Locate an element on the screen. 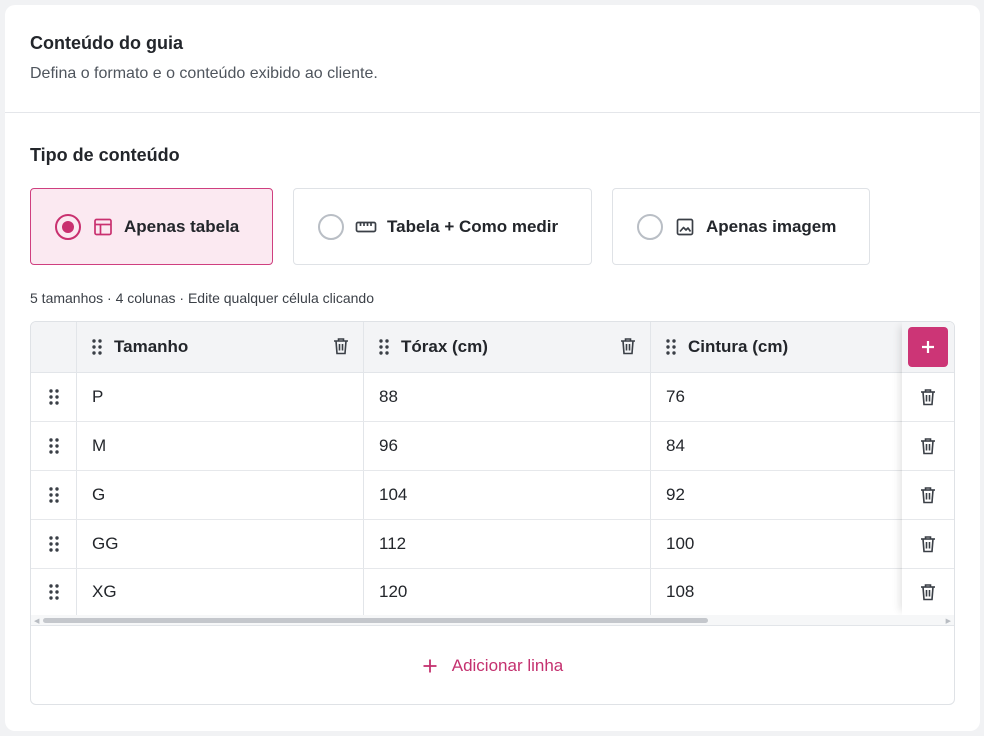  option-label: Tabela + Como medir is located at coordinates (473, 226).